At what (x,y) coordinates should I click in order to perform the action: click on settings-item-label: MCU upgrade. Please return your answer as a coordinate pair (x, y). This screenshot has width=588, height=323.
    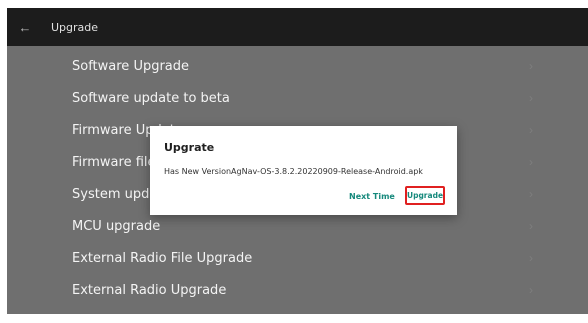
    Looking at the image, I should click on (116, 226).